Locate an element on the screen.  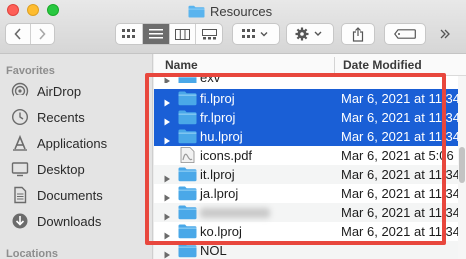
file-row: fi.lproj Mar 6, 2021 at 11:34 is located at coordinates (306, 98).